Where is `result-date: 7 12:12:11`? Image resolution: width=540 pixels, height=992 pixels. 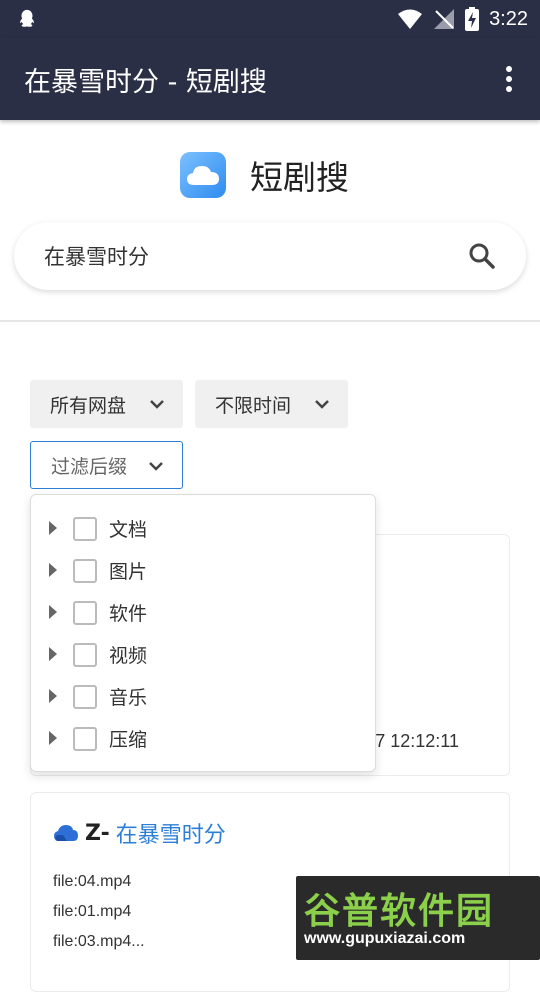 result-date: 7 12:12:11 is located at coordinates (417, 741).